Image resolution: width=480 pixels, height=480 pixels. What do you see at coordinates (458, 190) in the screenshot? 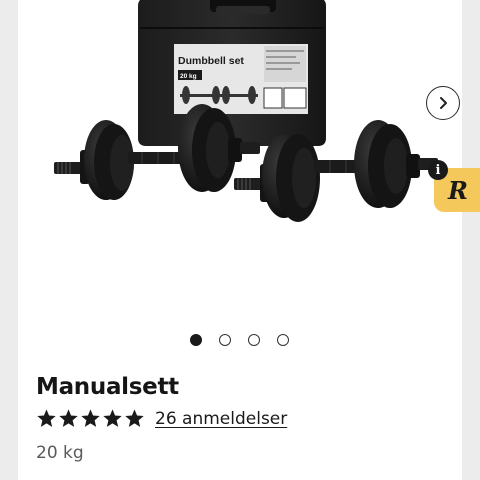
I see `badge-letter: R` at bounding box center [458, 190].